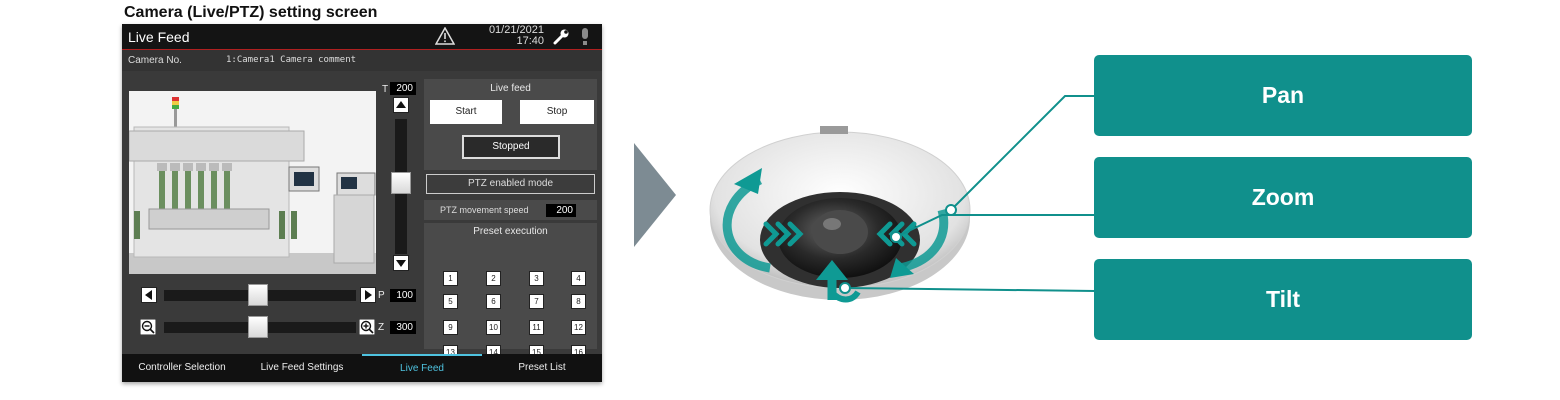 This screenshot has height=400, width=1560. What do you see at coordinates (493, 327) in the screenshot?
I see `preset-button: 10` at bounding box center [493, 327].